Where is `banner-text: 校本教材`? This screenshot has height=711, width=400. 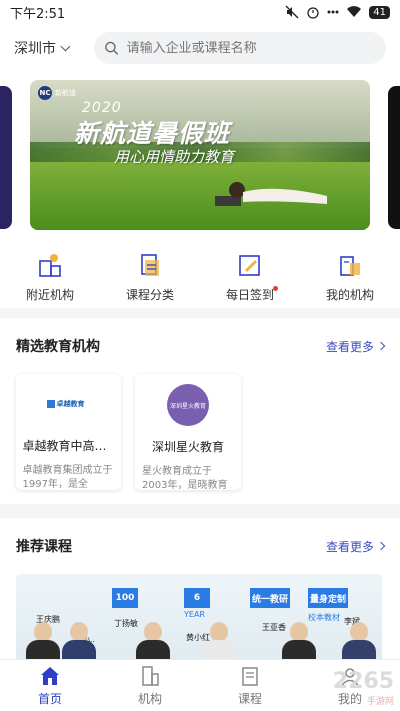
banner-text: 校本教材 is located at coordinates (324, 617).